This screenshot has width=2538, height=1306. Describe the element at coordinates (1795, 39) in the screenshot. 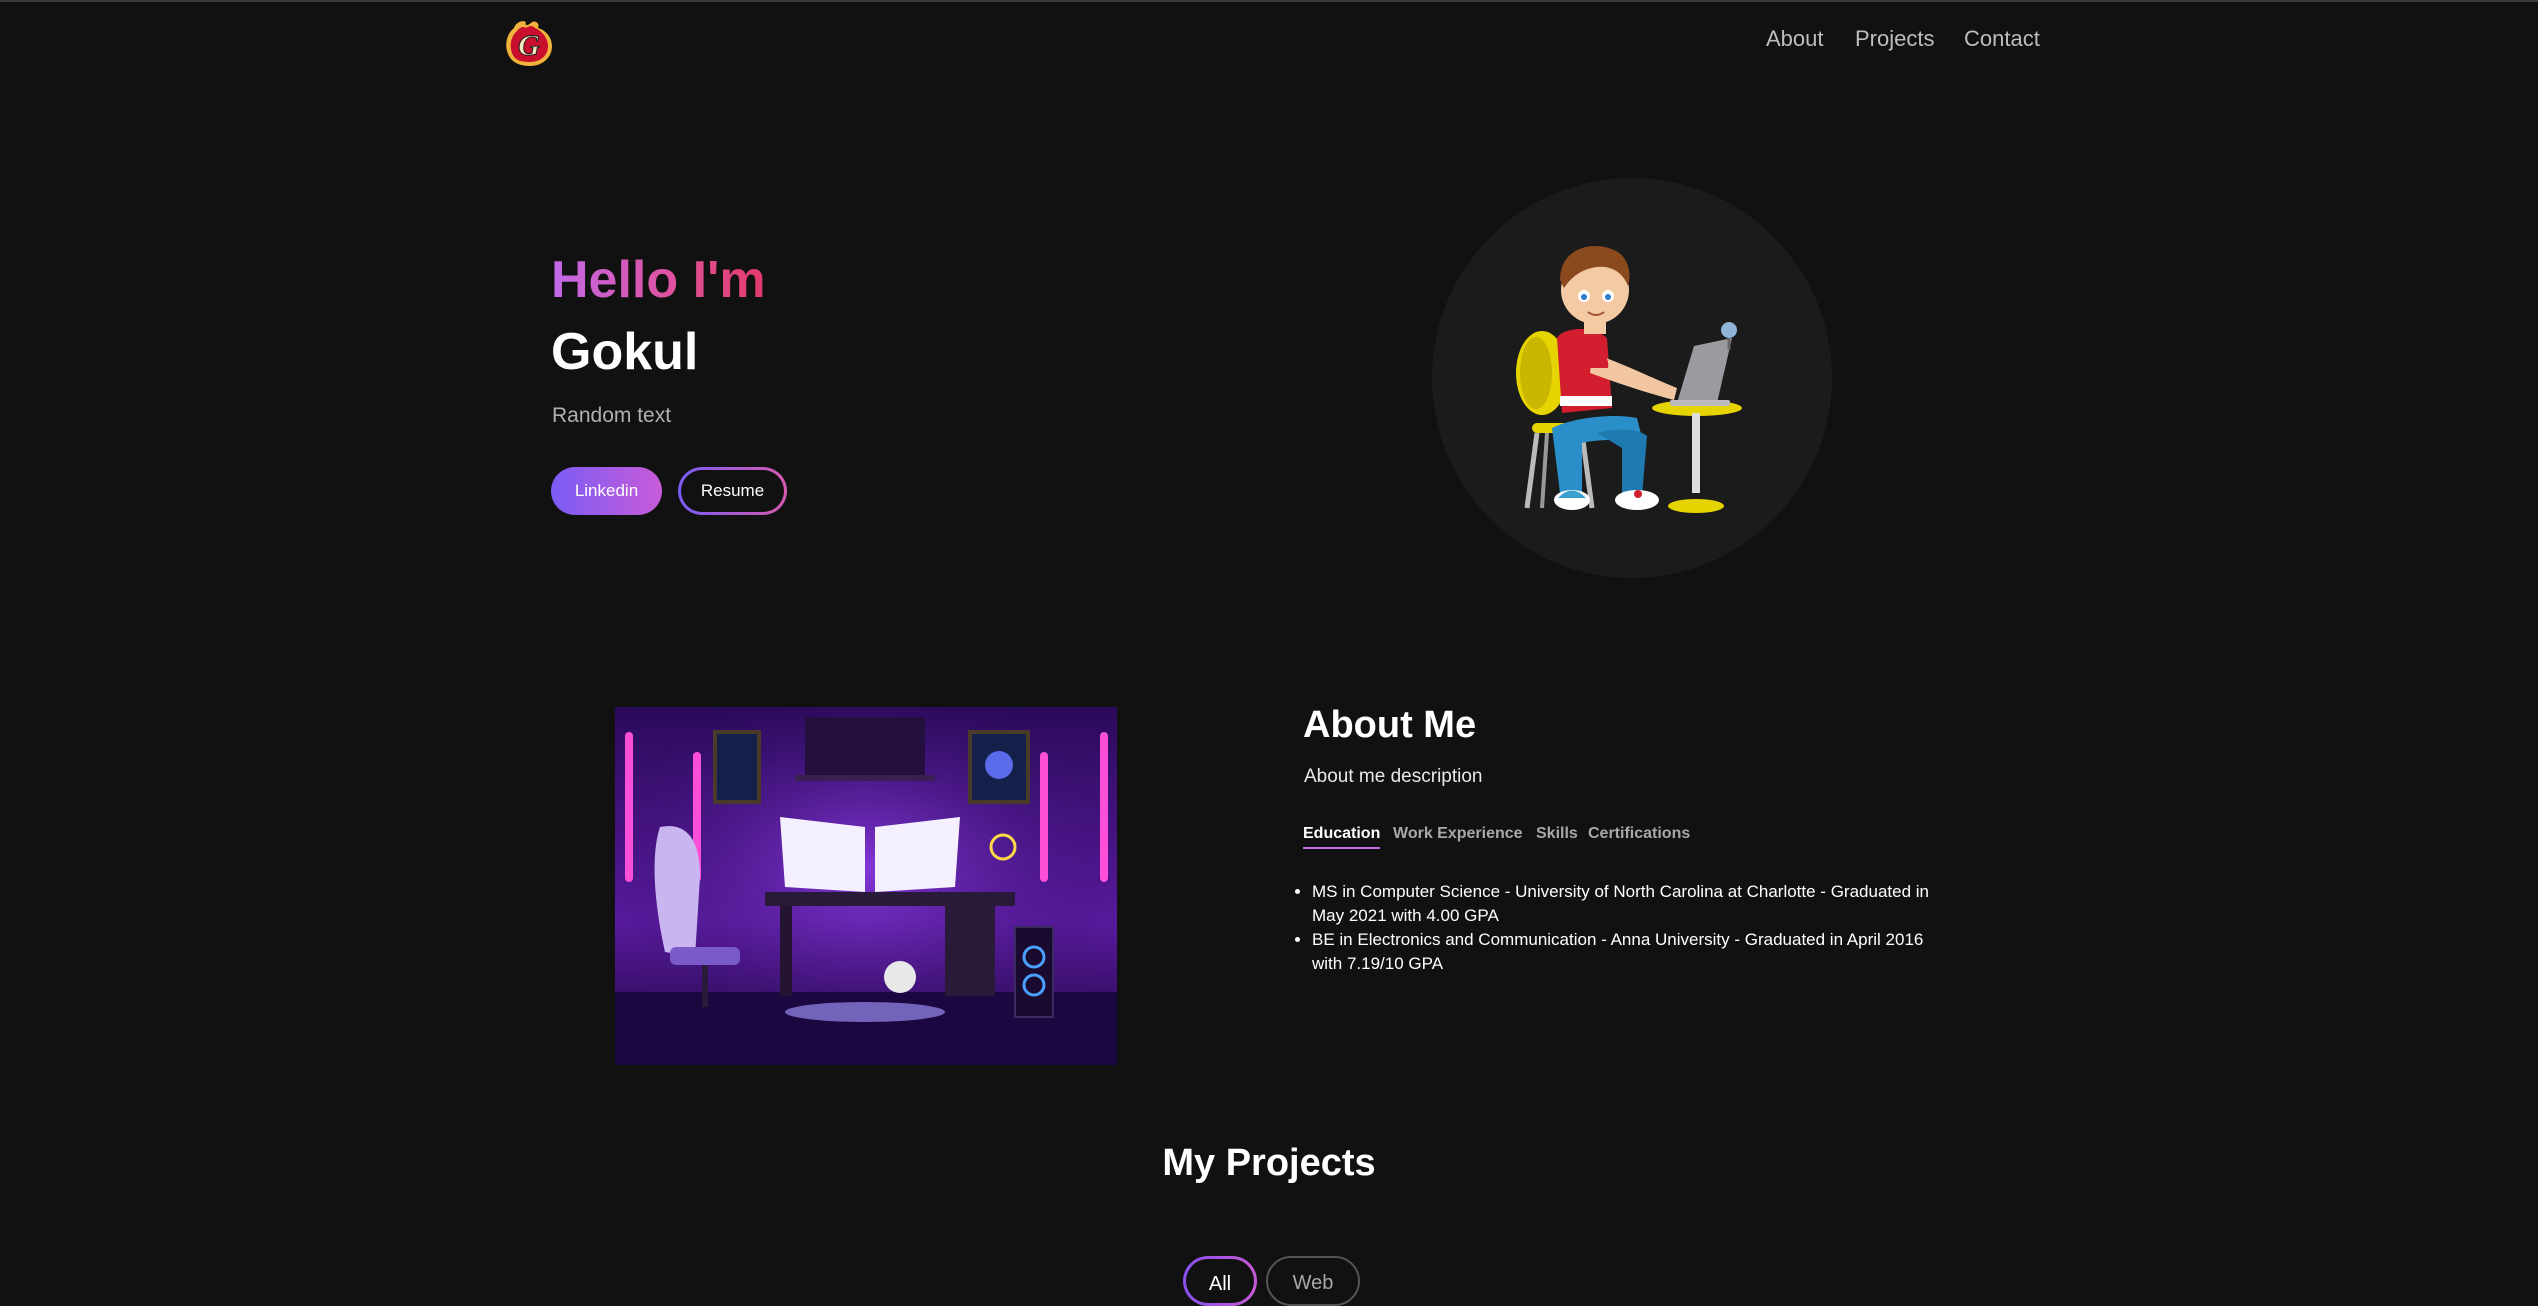

I see `nav-about-link: About` at that location.